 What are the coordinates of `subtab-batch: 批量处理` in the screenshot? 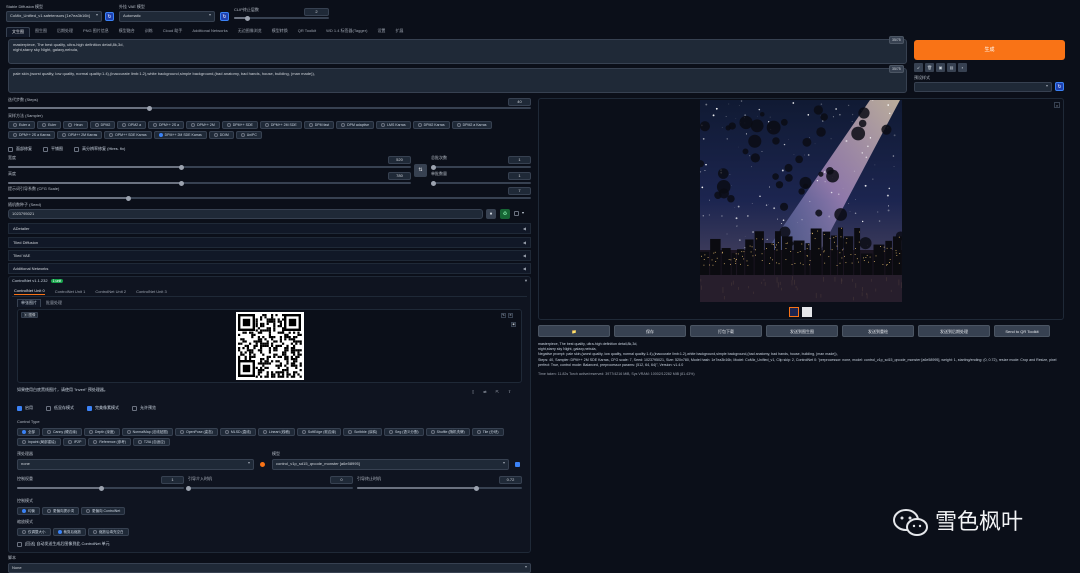 It's located at (54, 303).